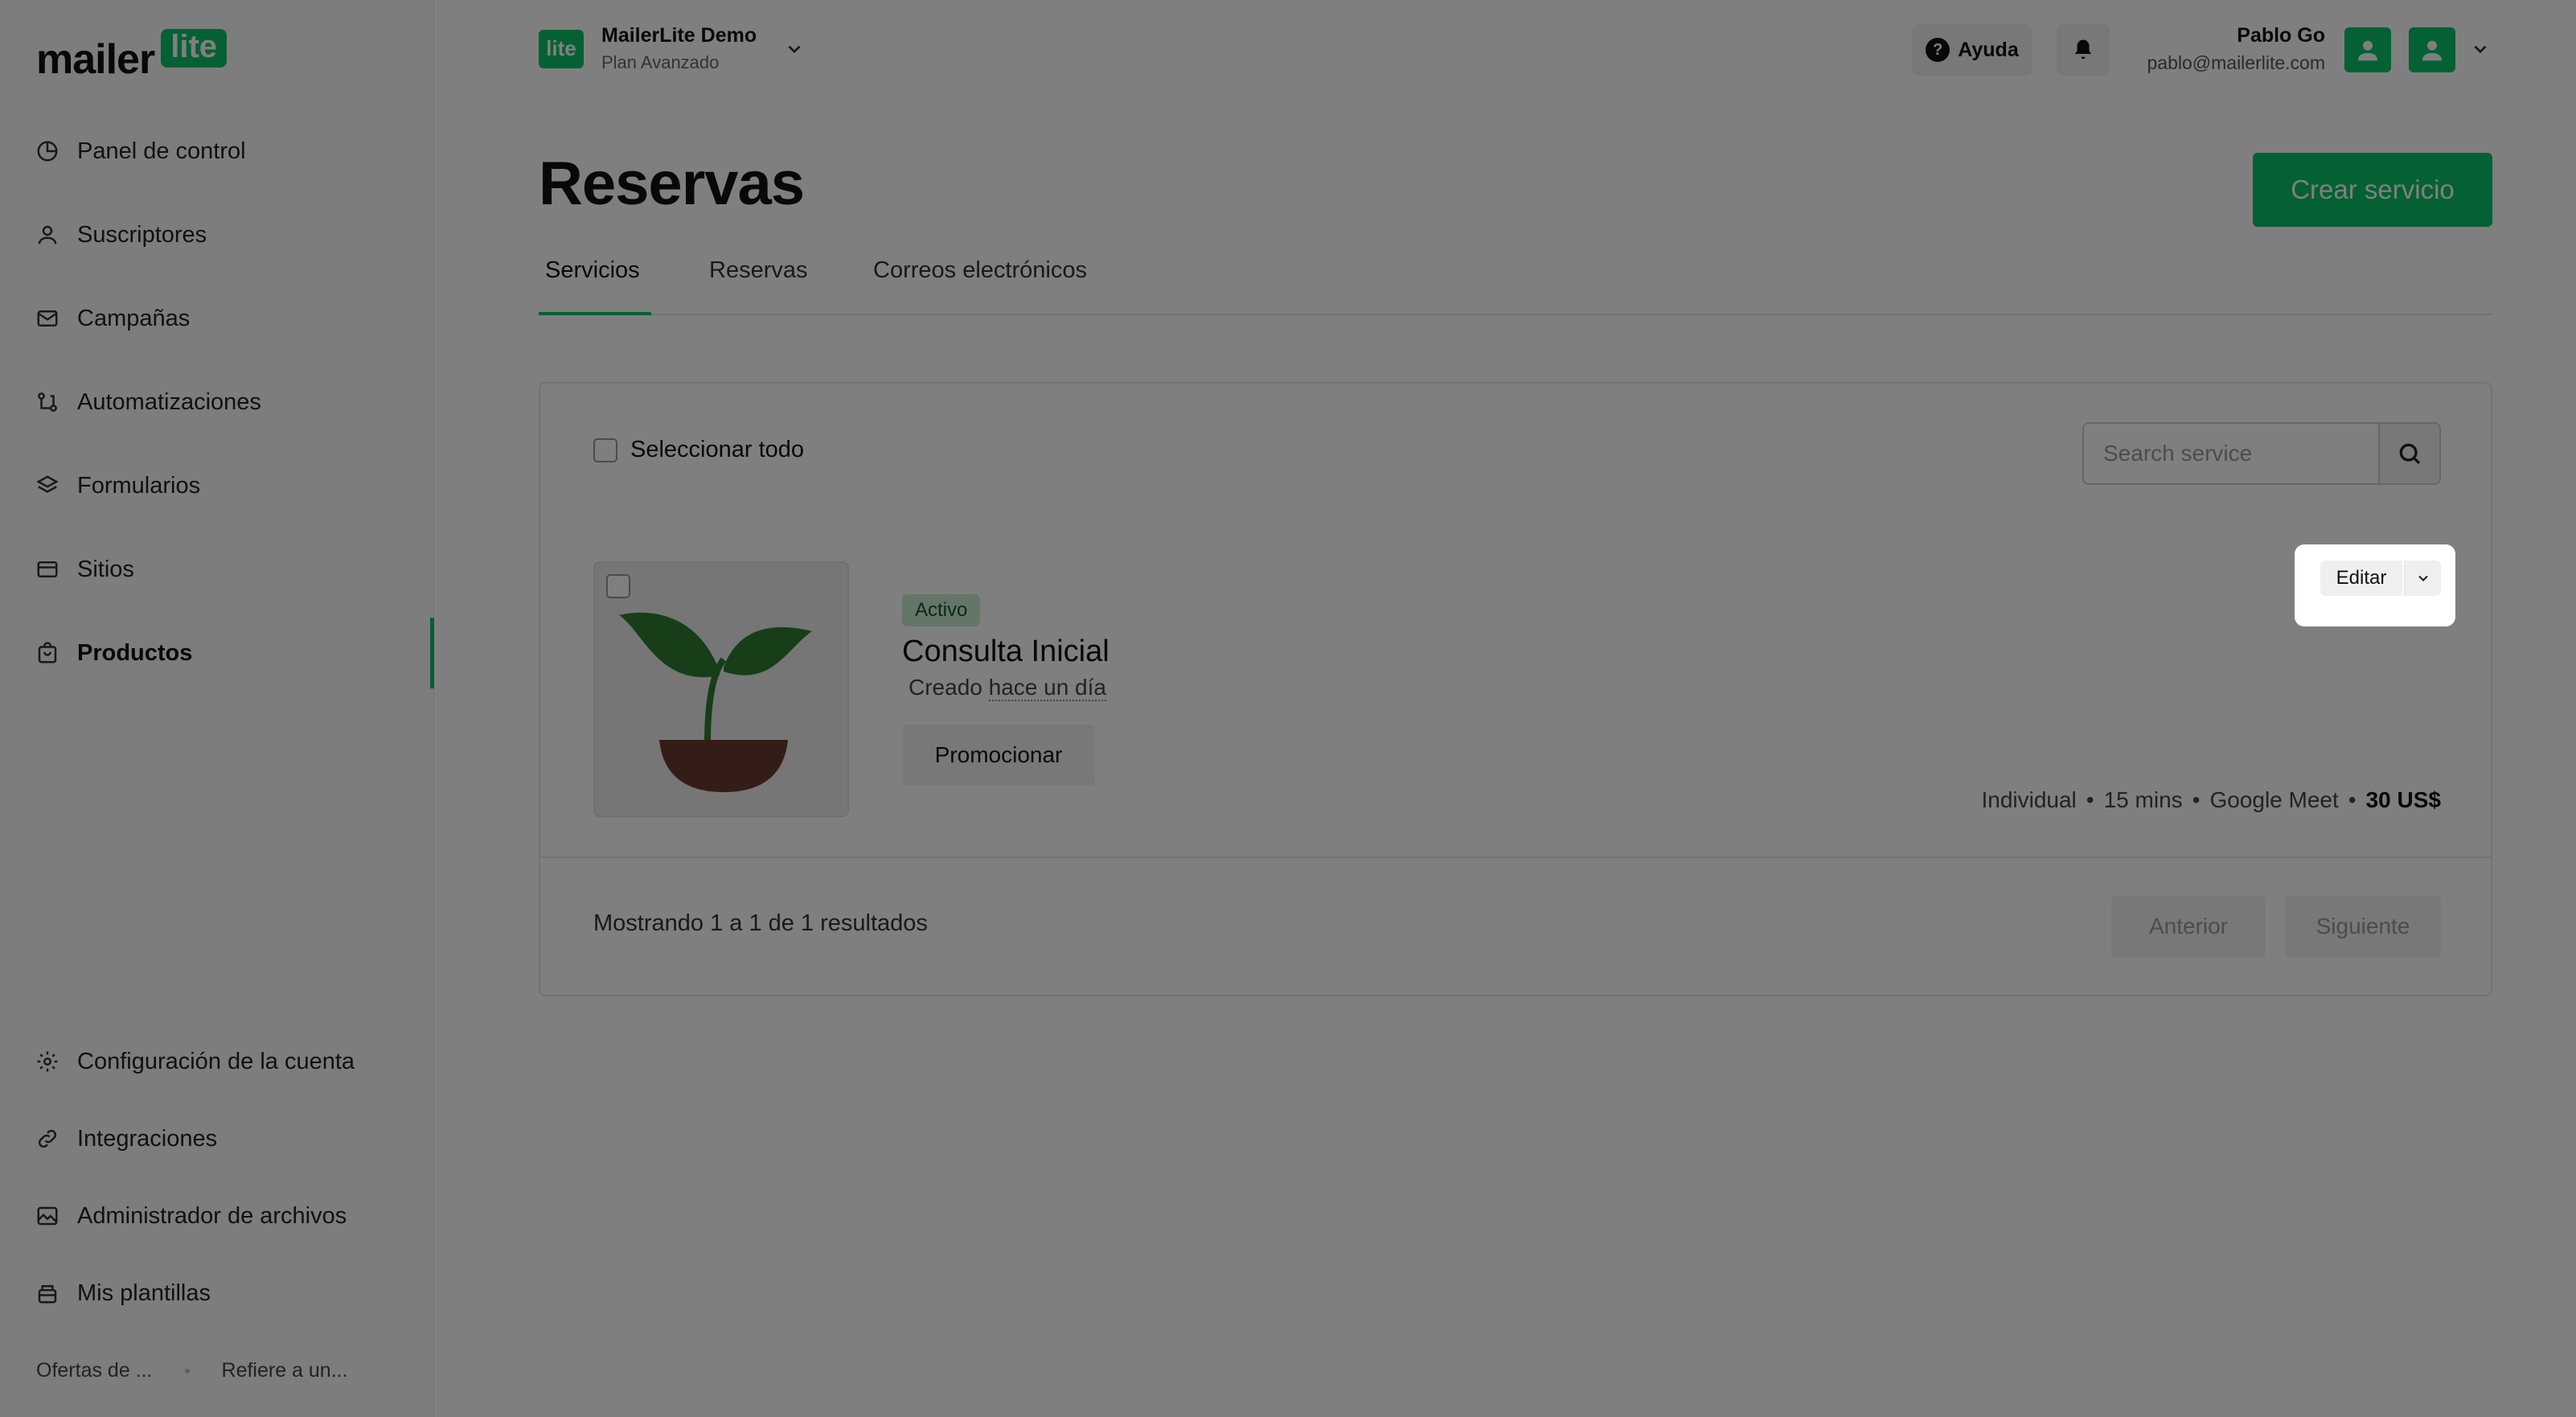  I want to click on edit-dropdown-button, so click(2423, 578).